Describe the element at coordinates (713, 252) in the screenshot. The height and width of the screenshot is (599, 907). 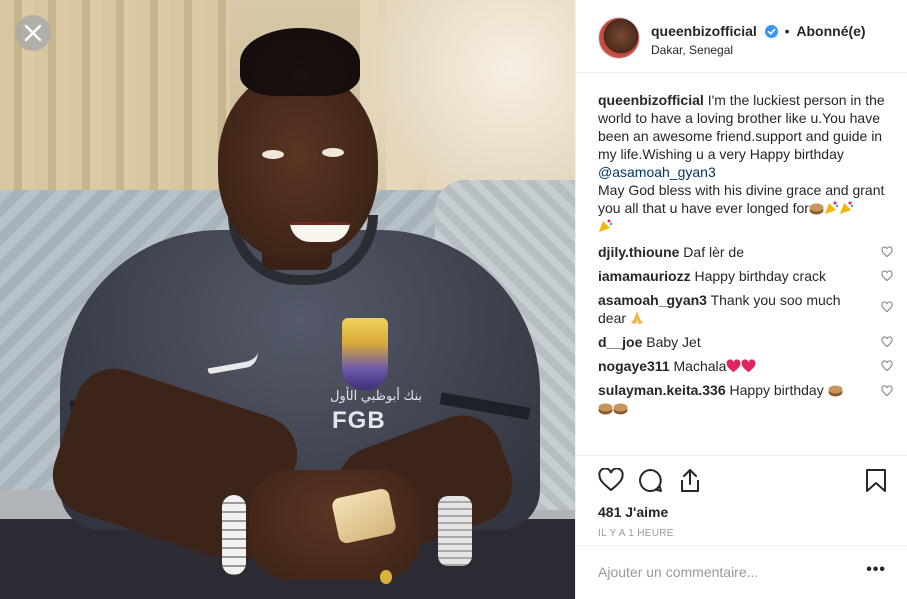
I see `comment-text: Daf lèr de` at that location.